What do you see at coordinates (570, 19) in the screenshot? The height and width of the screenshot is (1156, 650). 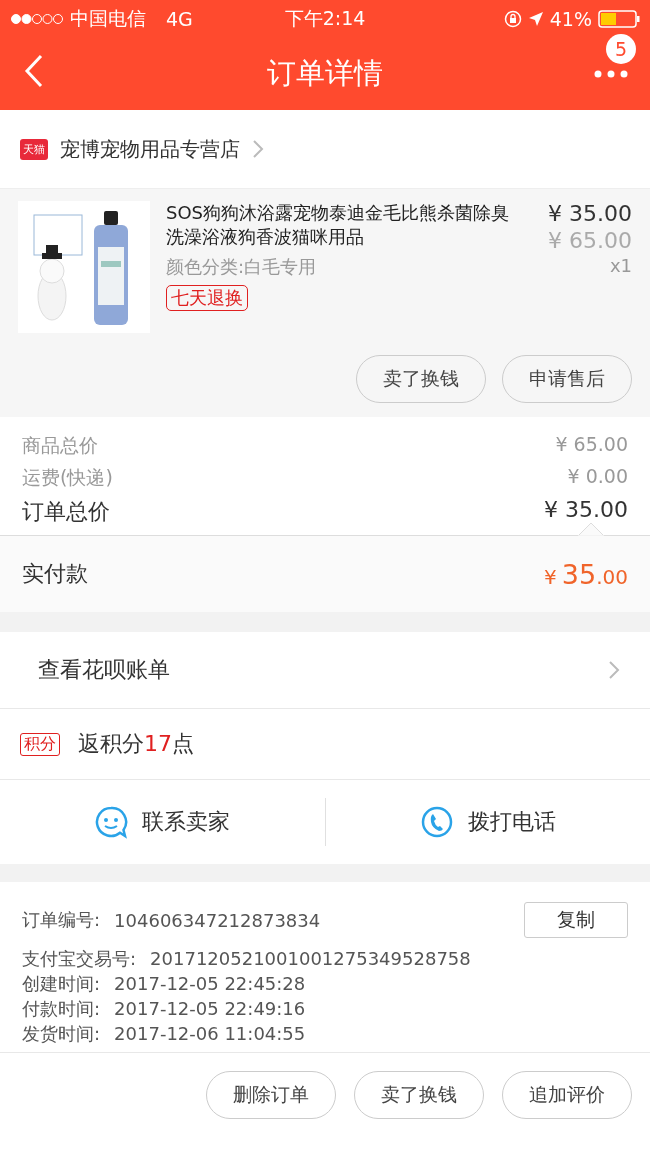 I see `battery-percent: 41%` at bounding box center [570, 19].